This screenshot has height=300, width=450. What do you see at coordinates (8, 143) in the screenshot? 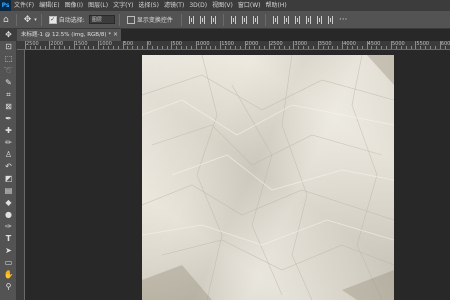
I see `brush-tool-icon: ✏` at bounding box center [8, 143].